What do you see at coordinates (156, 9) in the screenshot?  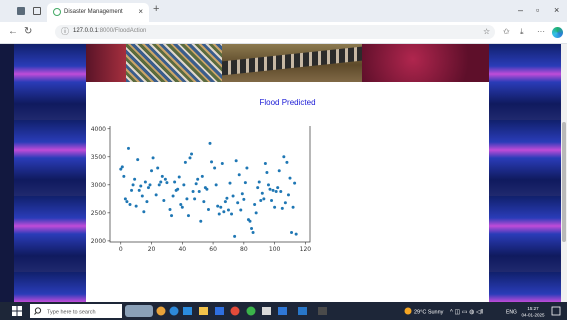 I see `new-tab-button: +` at bounding box center [156, 9].